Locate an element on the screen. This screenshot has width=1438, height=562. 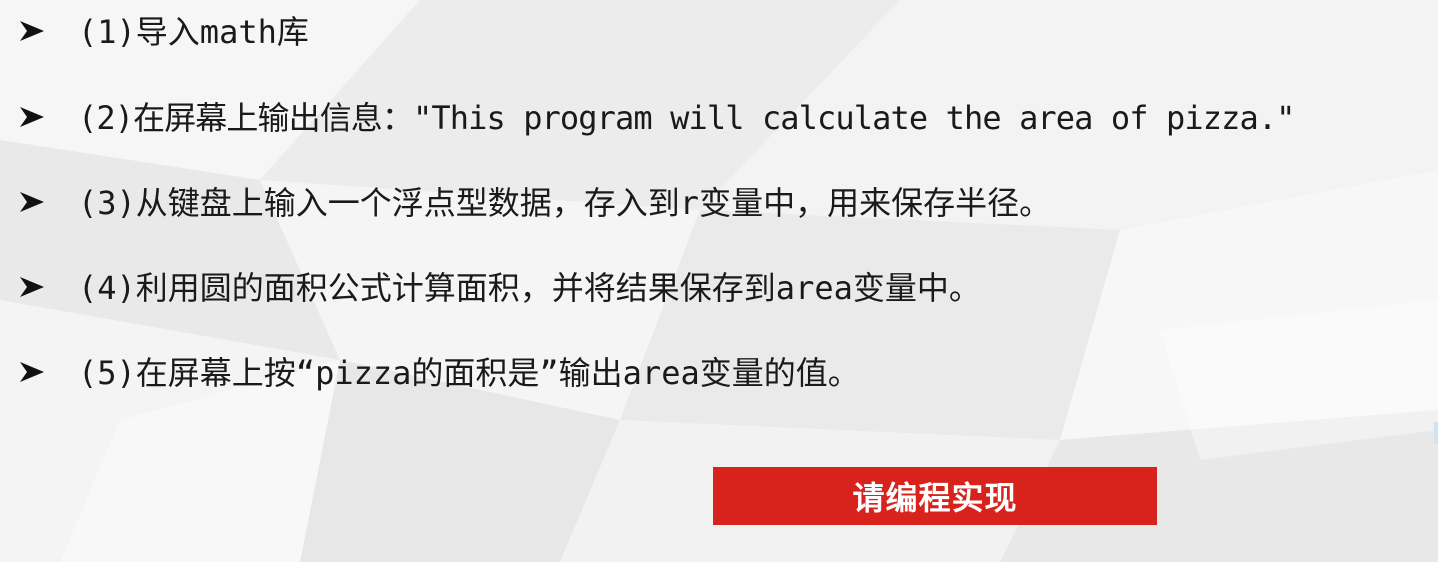
list-item-text: (3)从键盘上输入一个浮点型数据，存入到r变量中，用来保存半径。 is located at coordinates (565, 203).